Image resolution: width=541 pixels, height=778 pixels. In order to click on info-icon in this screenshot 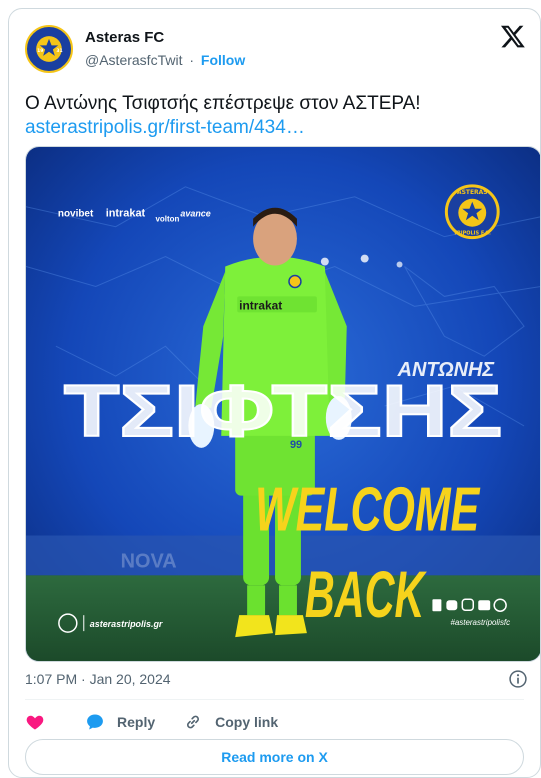, I will do `click(518, 679)`.